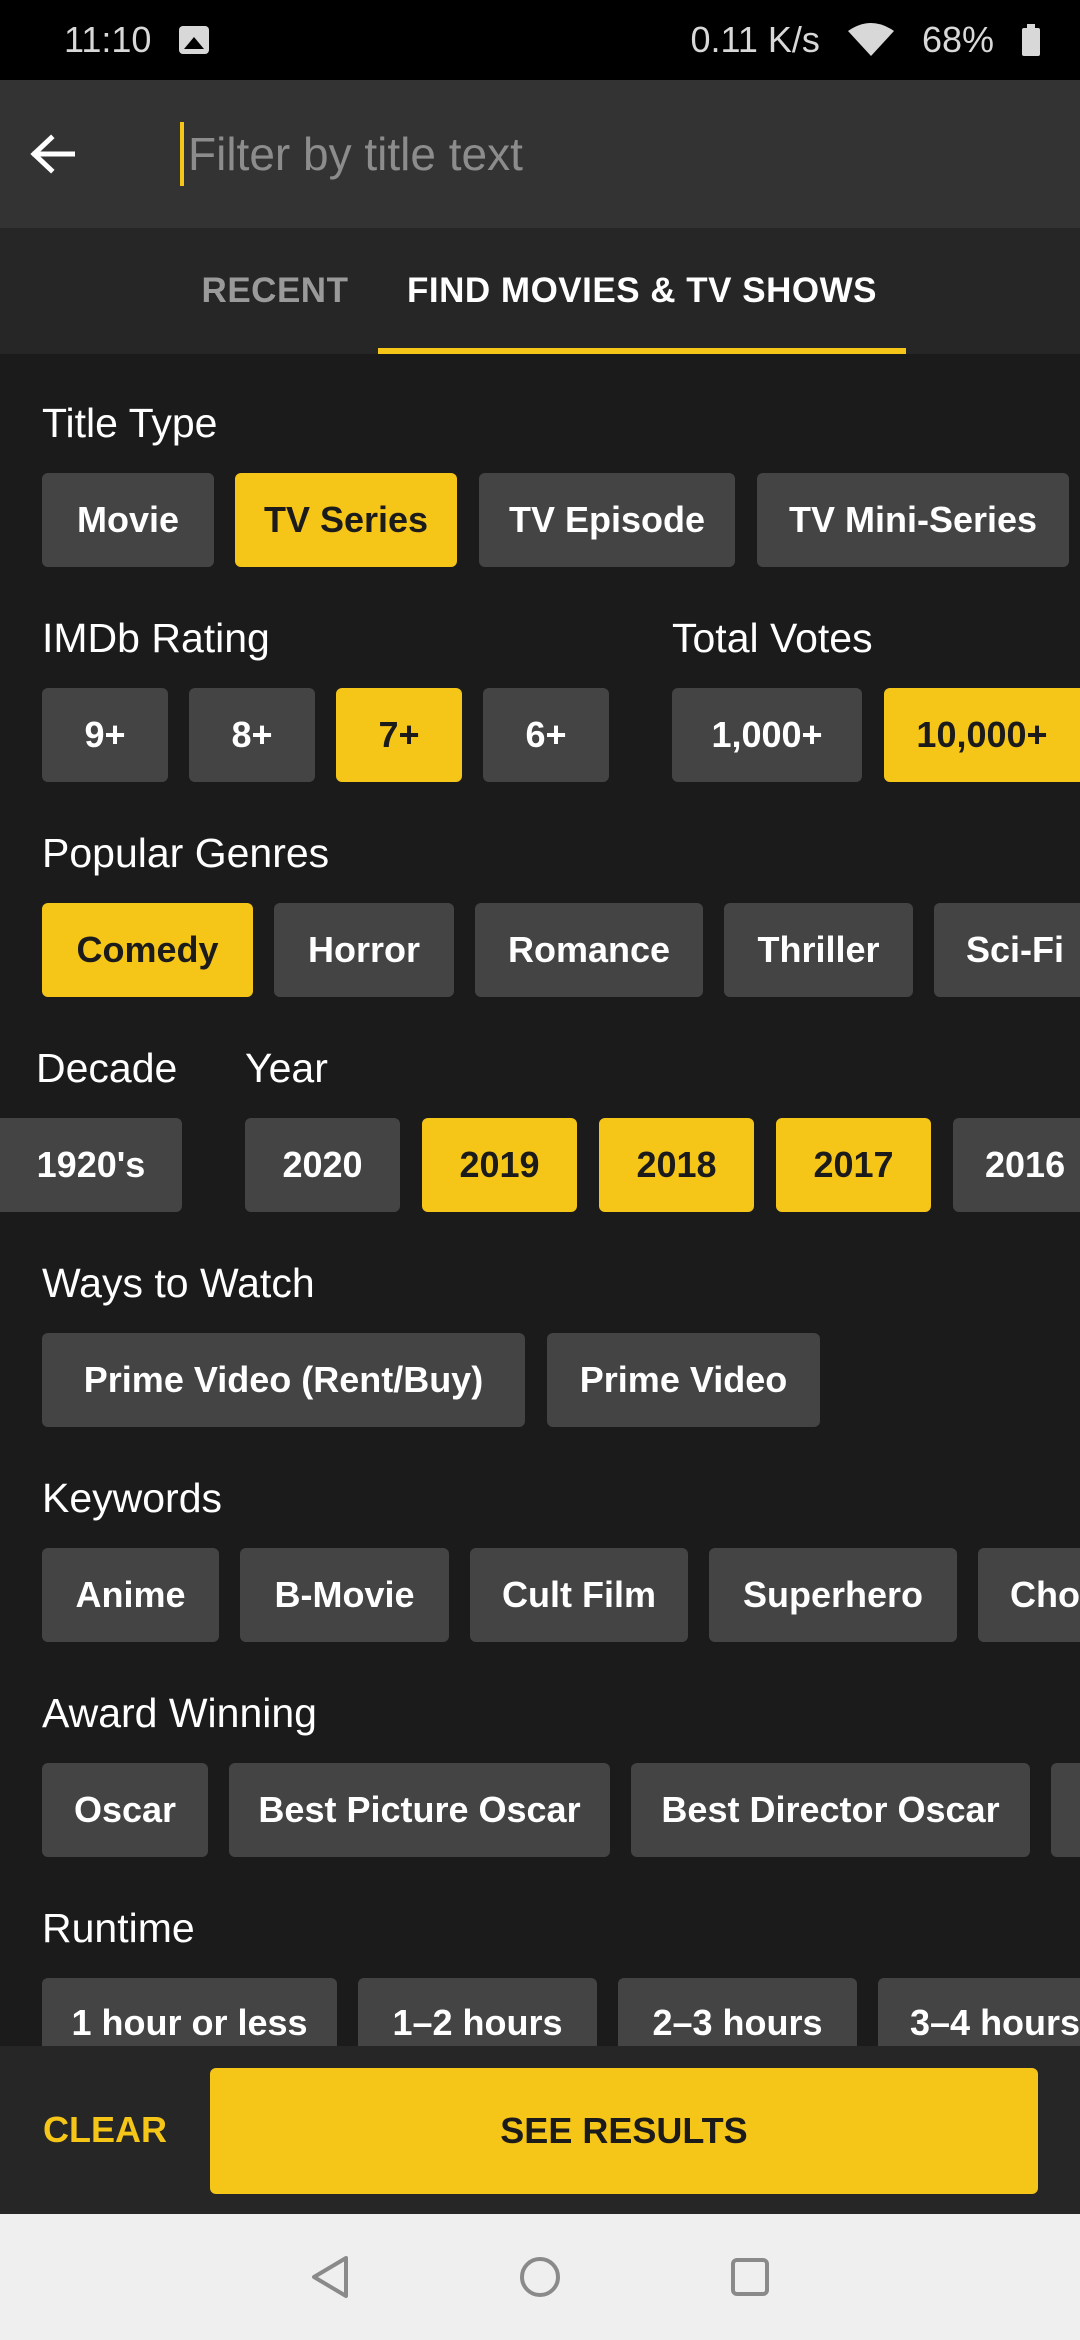 The image size is (1080, 2340). I want to click on chip-oscar: Oscar, so click(125, 1810).